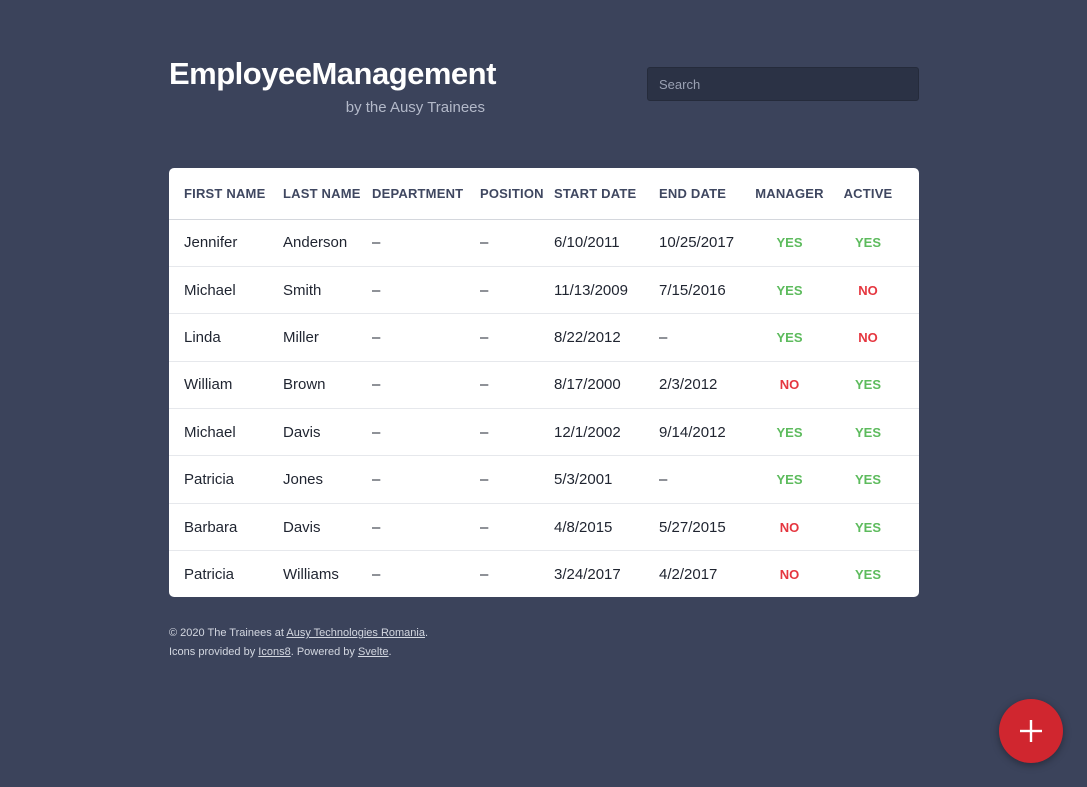 Image resolution: width=1087 pixels, height=787 pixels. What do you see at coordinates (312, 385) in the screenshot?
I see `last-name-cell: Brown` at bounding box center [312, 385].